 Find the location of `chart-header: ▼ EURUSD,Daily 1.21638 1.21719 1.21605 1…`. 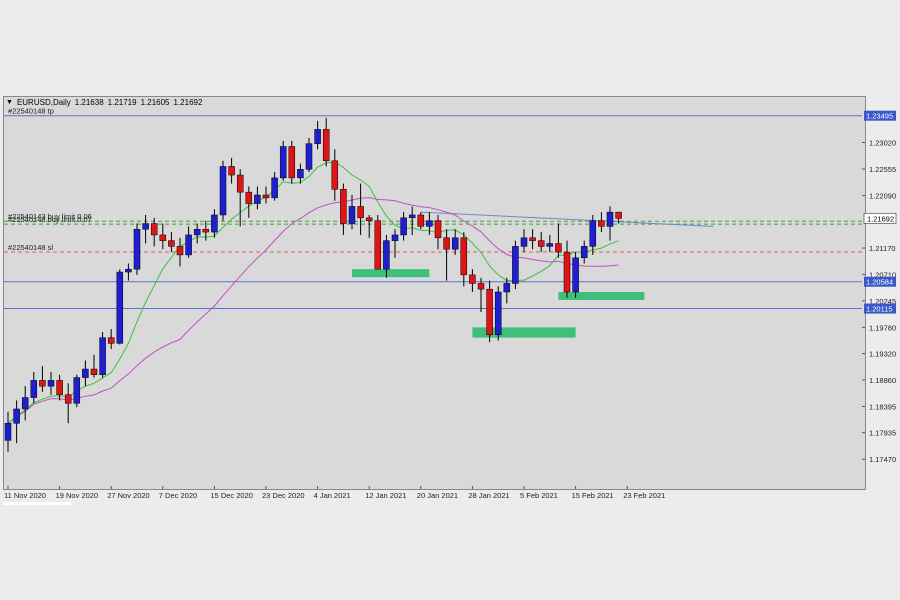

chart-header: ▼ EURUSD,Daily 1.21638 1.21719 1.21605 1… is located at coordinates (104, 102).